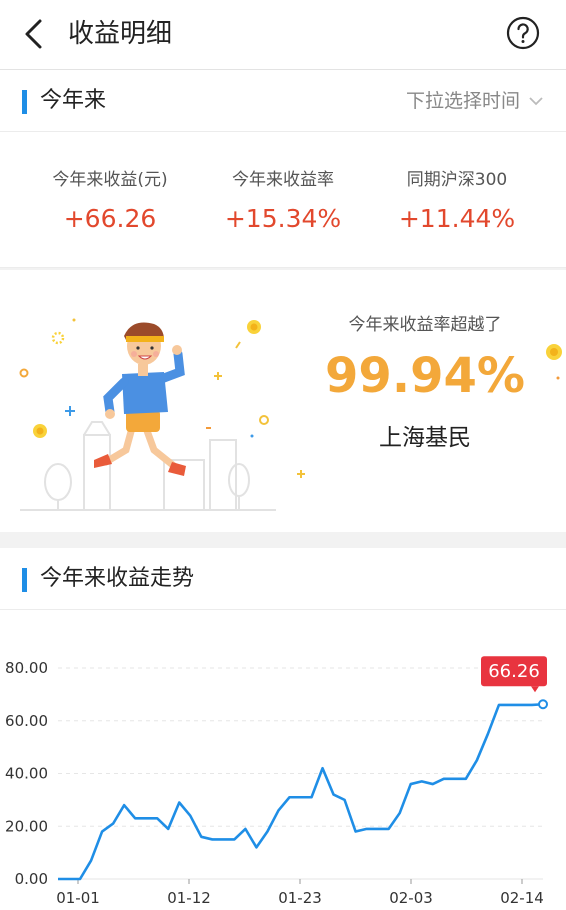  Describe the element at coordinates (283, 180) in the screenshot. I see `stat-label: 今年来收益率` at that location.